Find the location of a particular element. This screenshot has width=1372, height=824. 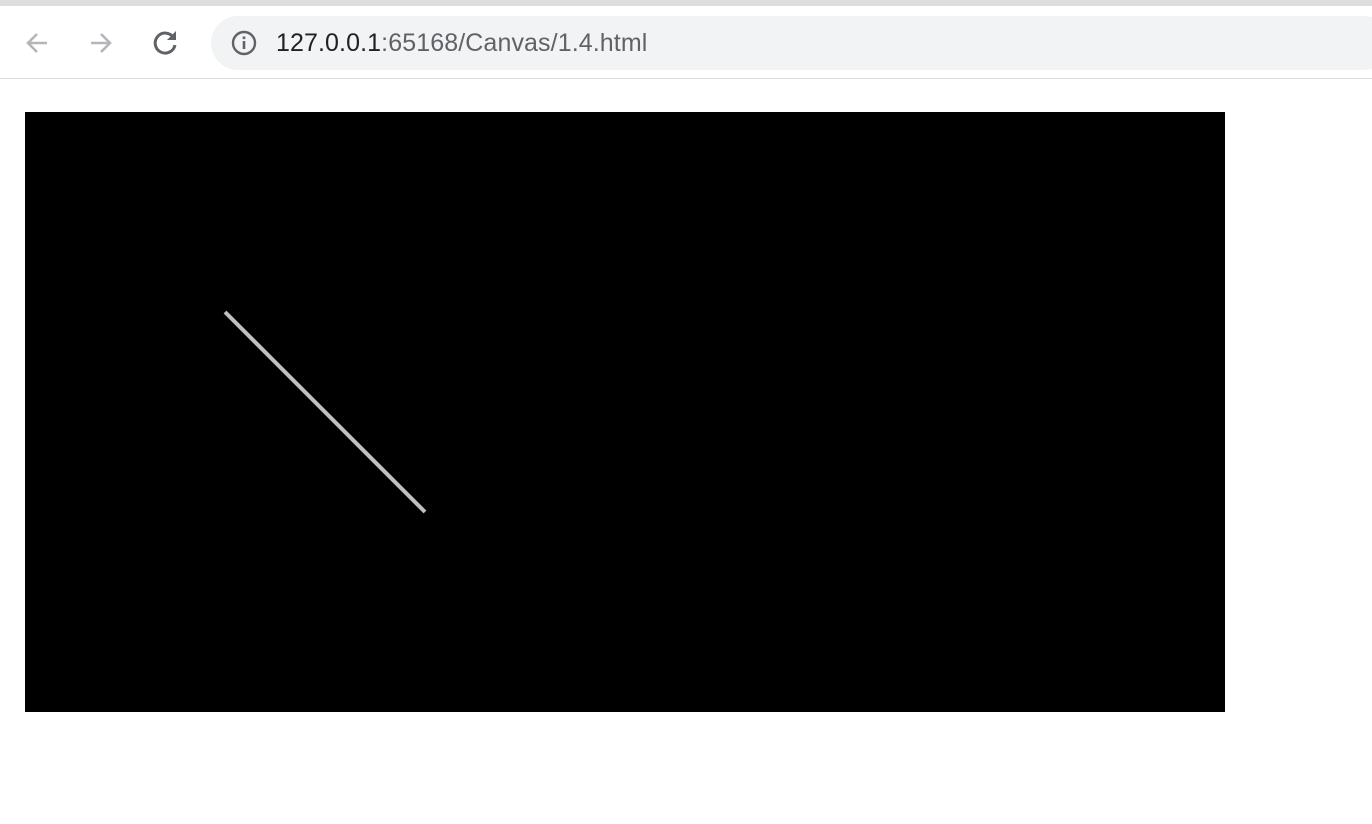

forward-button is located at coordinates (101, 43).